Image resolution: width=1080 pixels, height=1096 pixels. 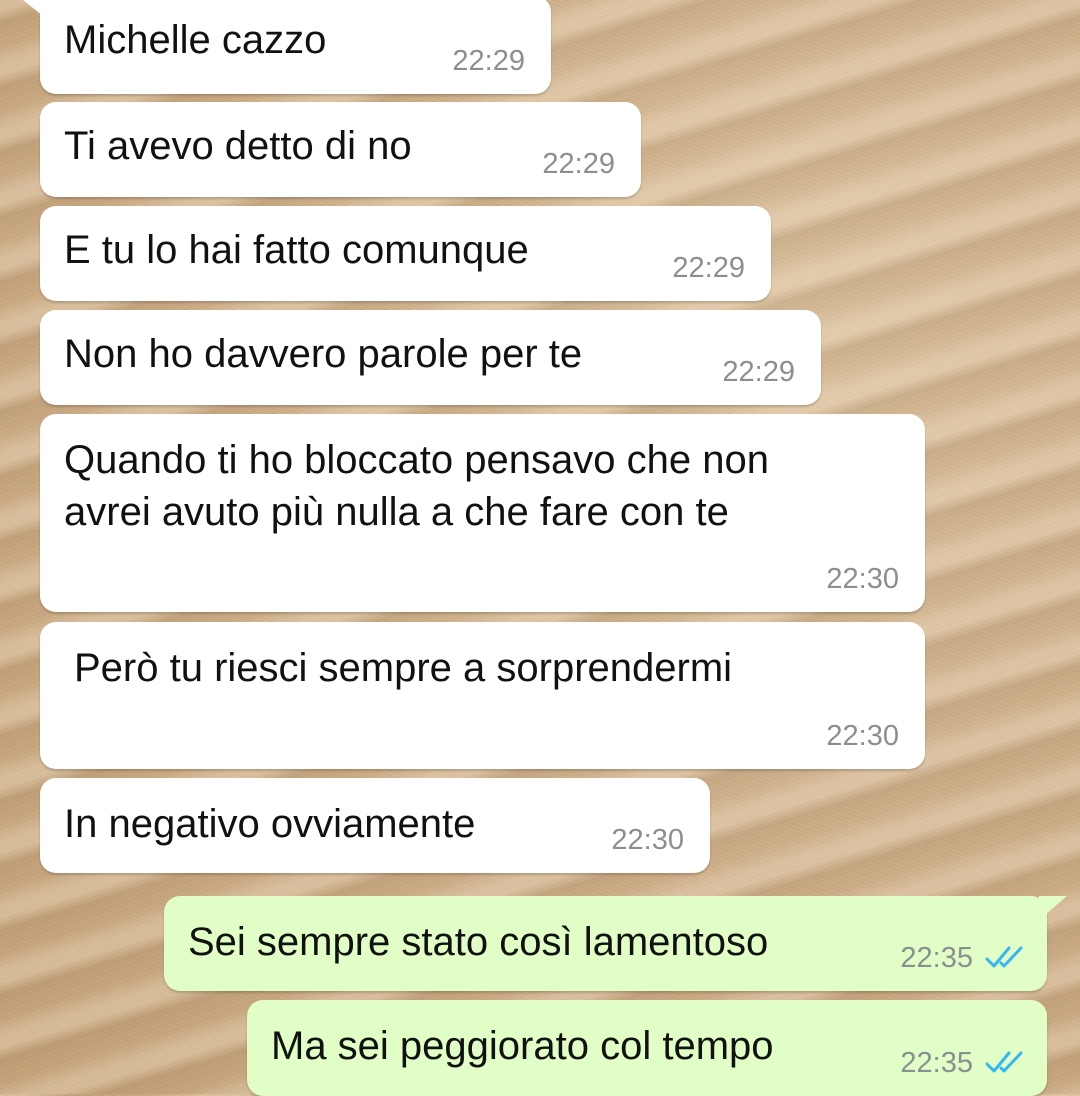 What do you see at coordinates (396, 512) in the screenshot?
I see `message-text-line-2: avrei avuto più nulla a che fare con te` at bounding box center [396, 512].